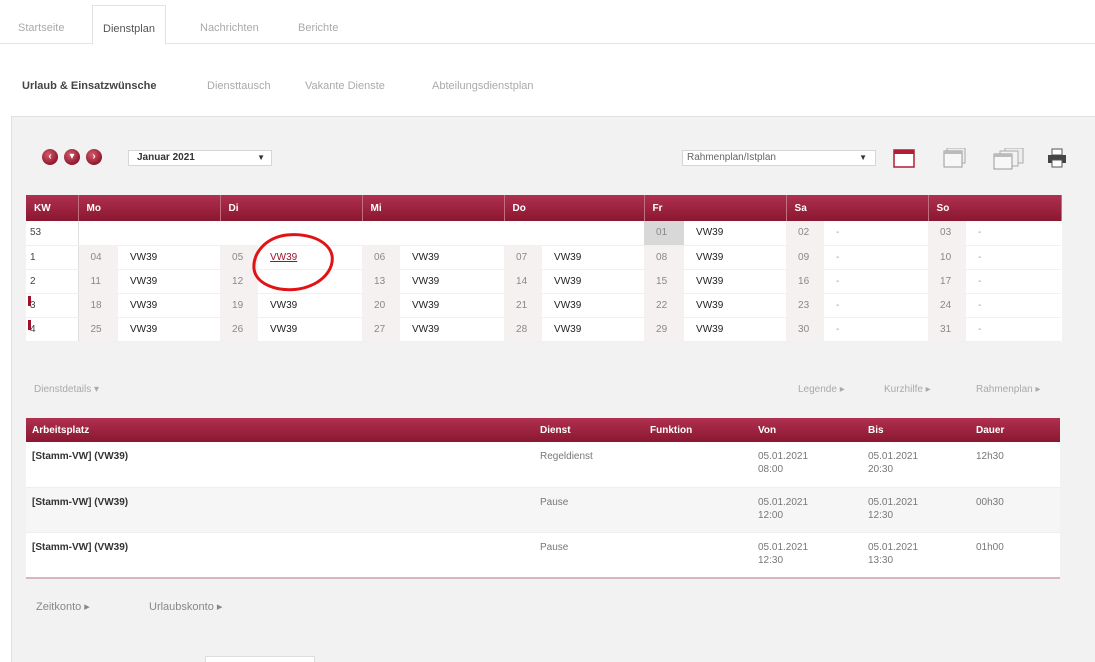  I want to click on shift-cell-selected: VW39, so click(310, 257).